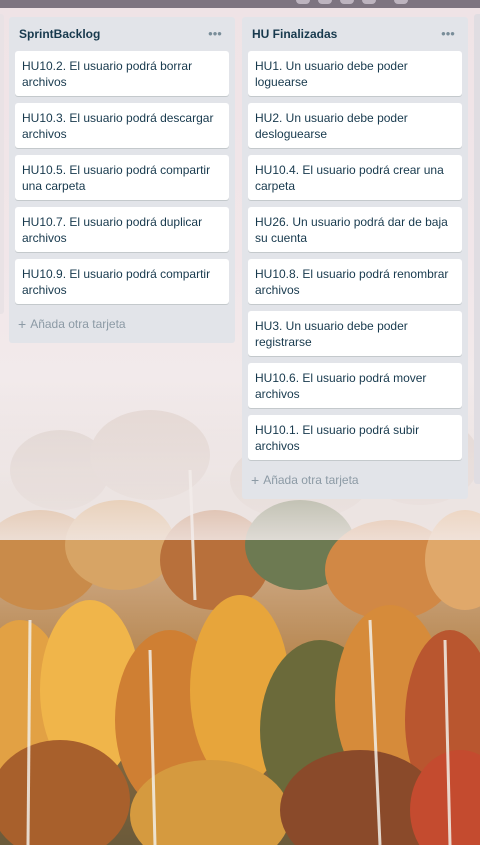  Describe the element at coordinates (331, 334) in the screenshot. I see `card-title: HU3. Un usuario debe poder registrarse` at that location.